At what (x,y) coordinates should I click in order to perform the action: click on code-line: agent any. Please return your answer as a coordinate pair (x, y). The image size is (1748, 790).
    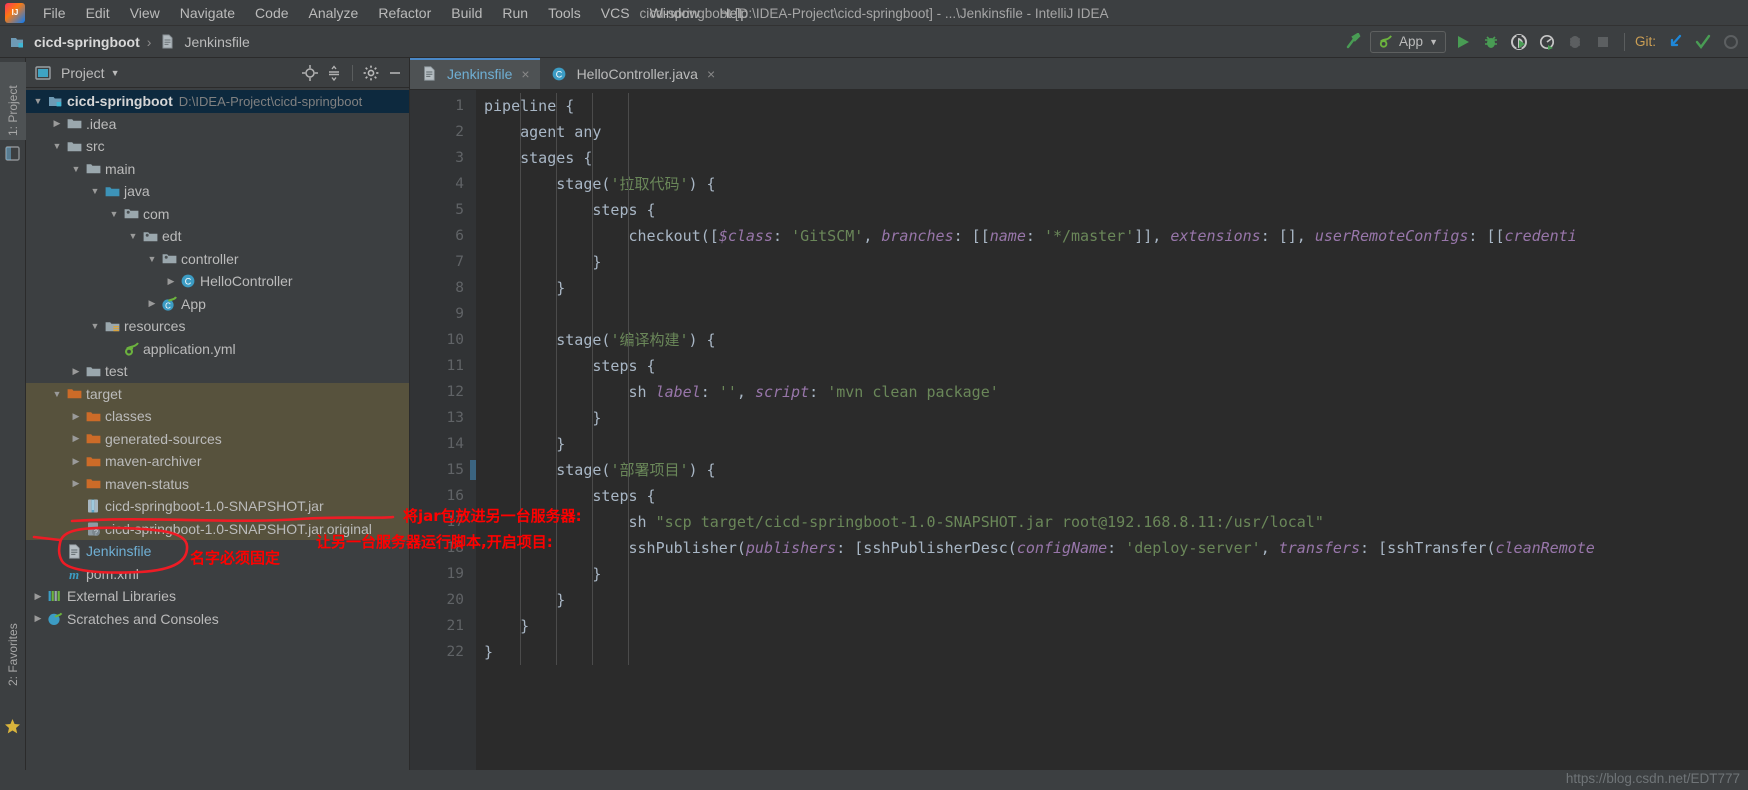
    Looking at the image, I should click on (1112, 132).